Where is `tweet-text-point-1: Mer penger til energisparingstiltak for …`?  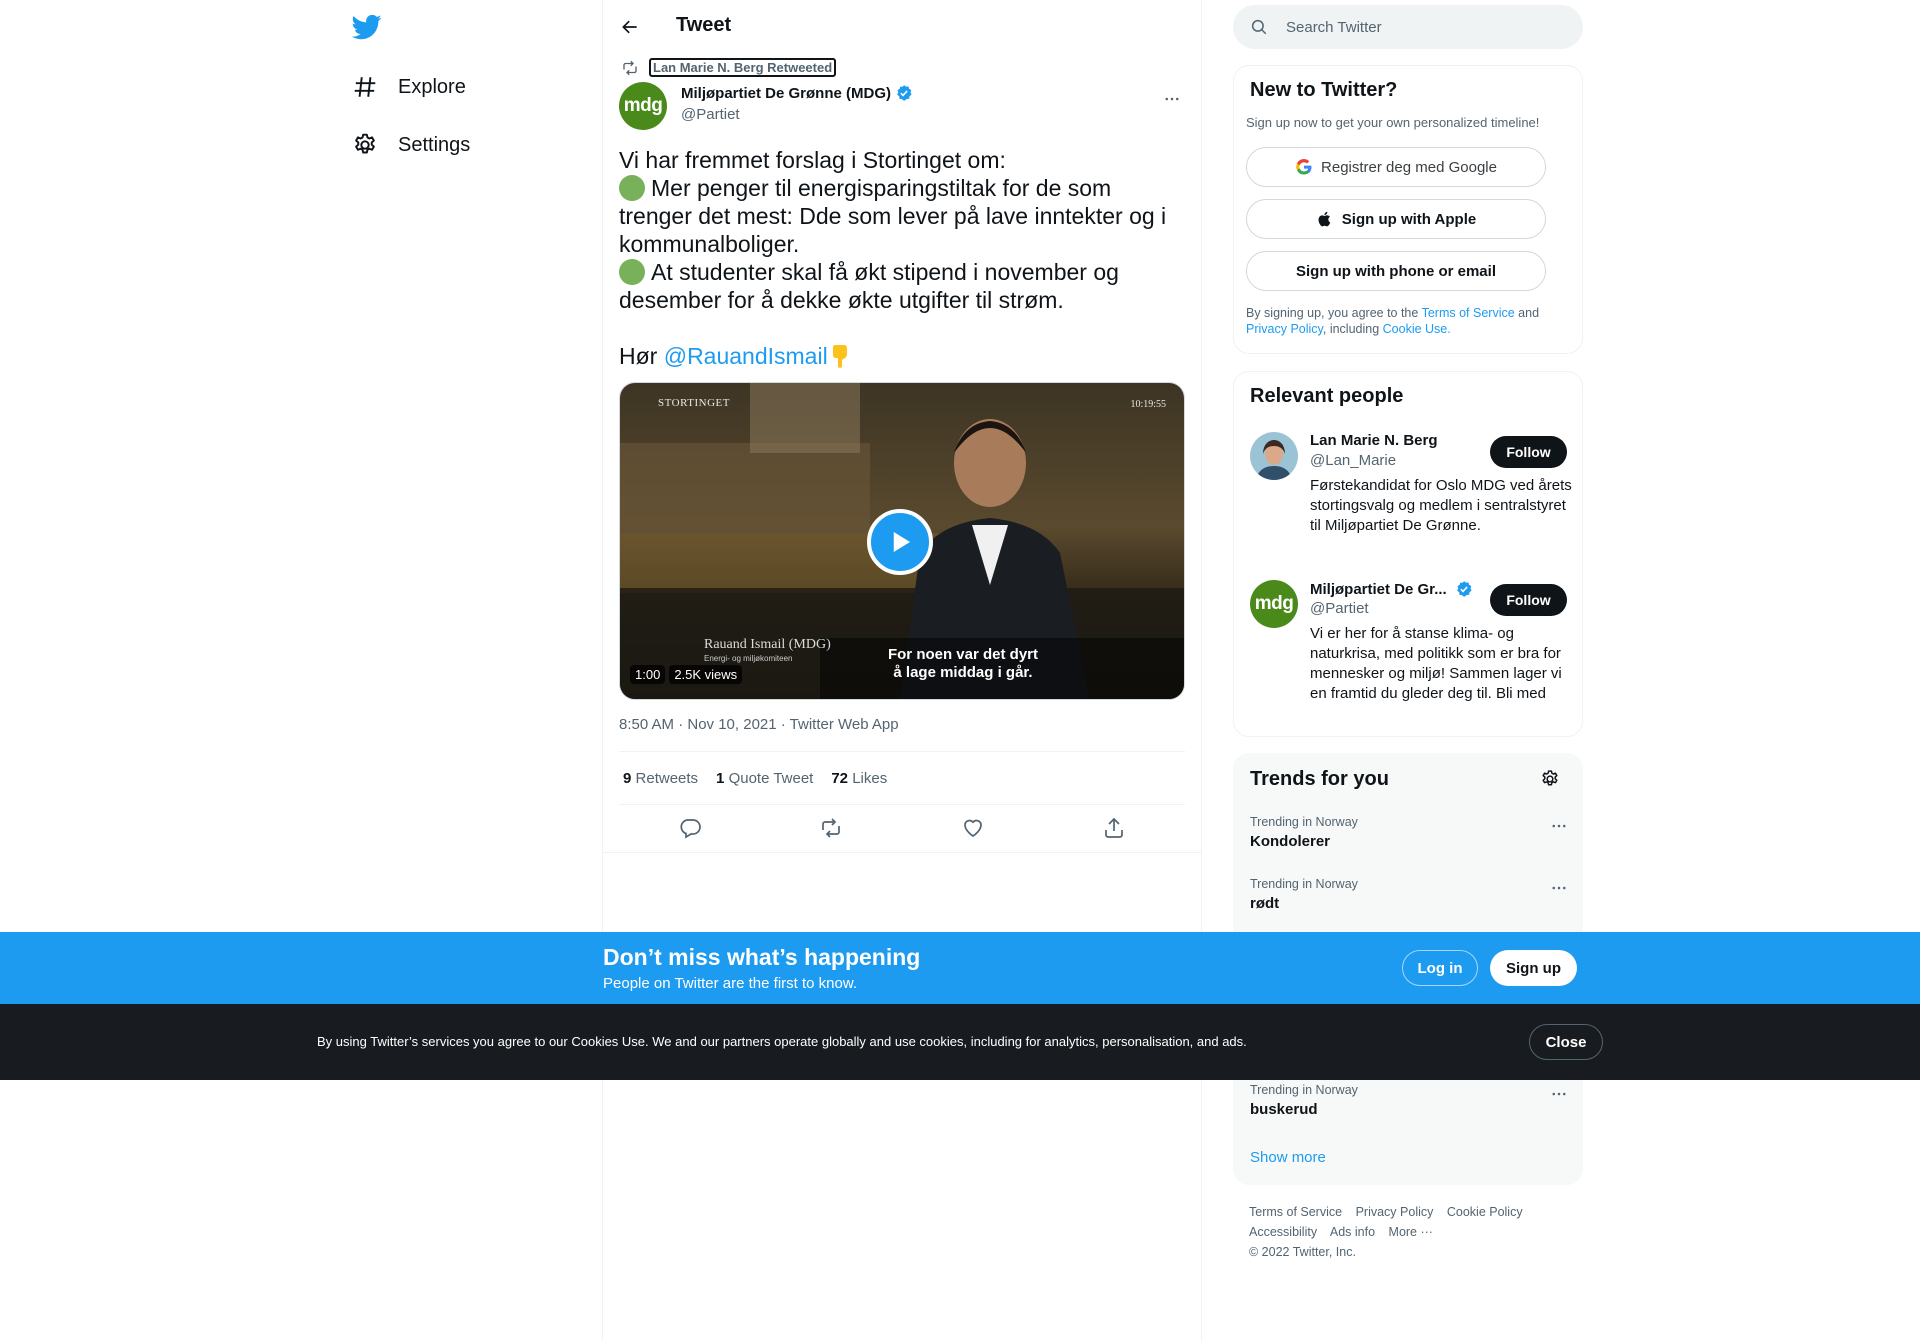 tweet-text-point-1: Mer penger til energisparingstiltak for … is located at coordinates (902, 216).